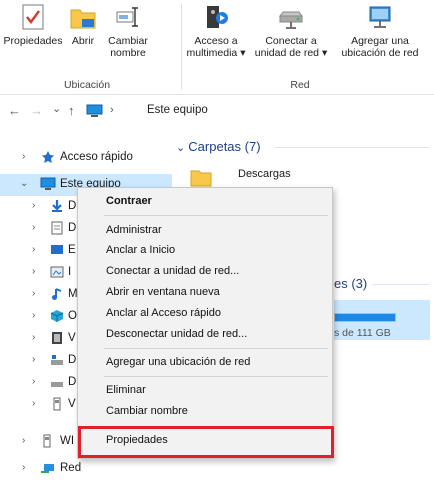  Describe the element at coordinates (128, 17) in the screenshot. I see `rename-icon` at that location.